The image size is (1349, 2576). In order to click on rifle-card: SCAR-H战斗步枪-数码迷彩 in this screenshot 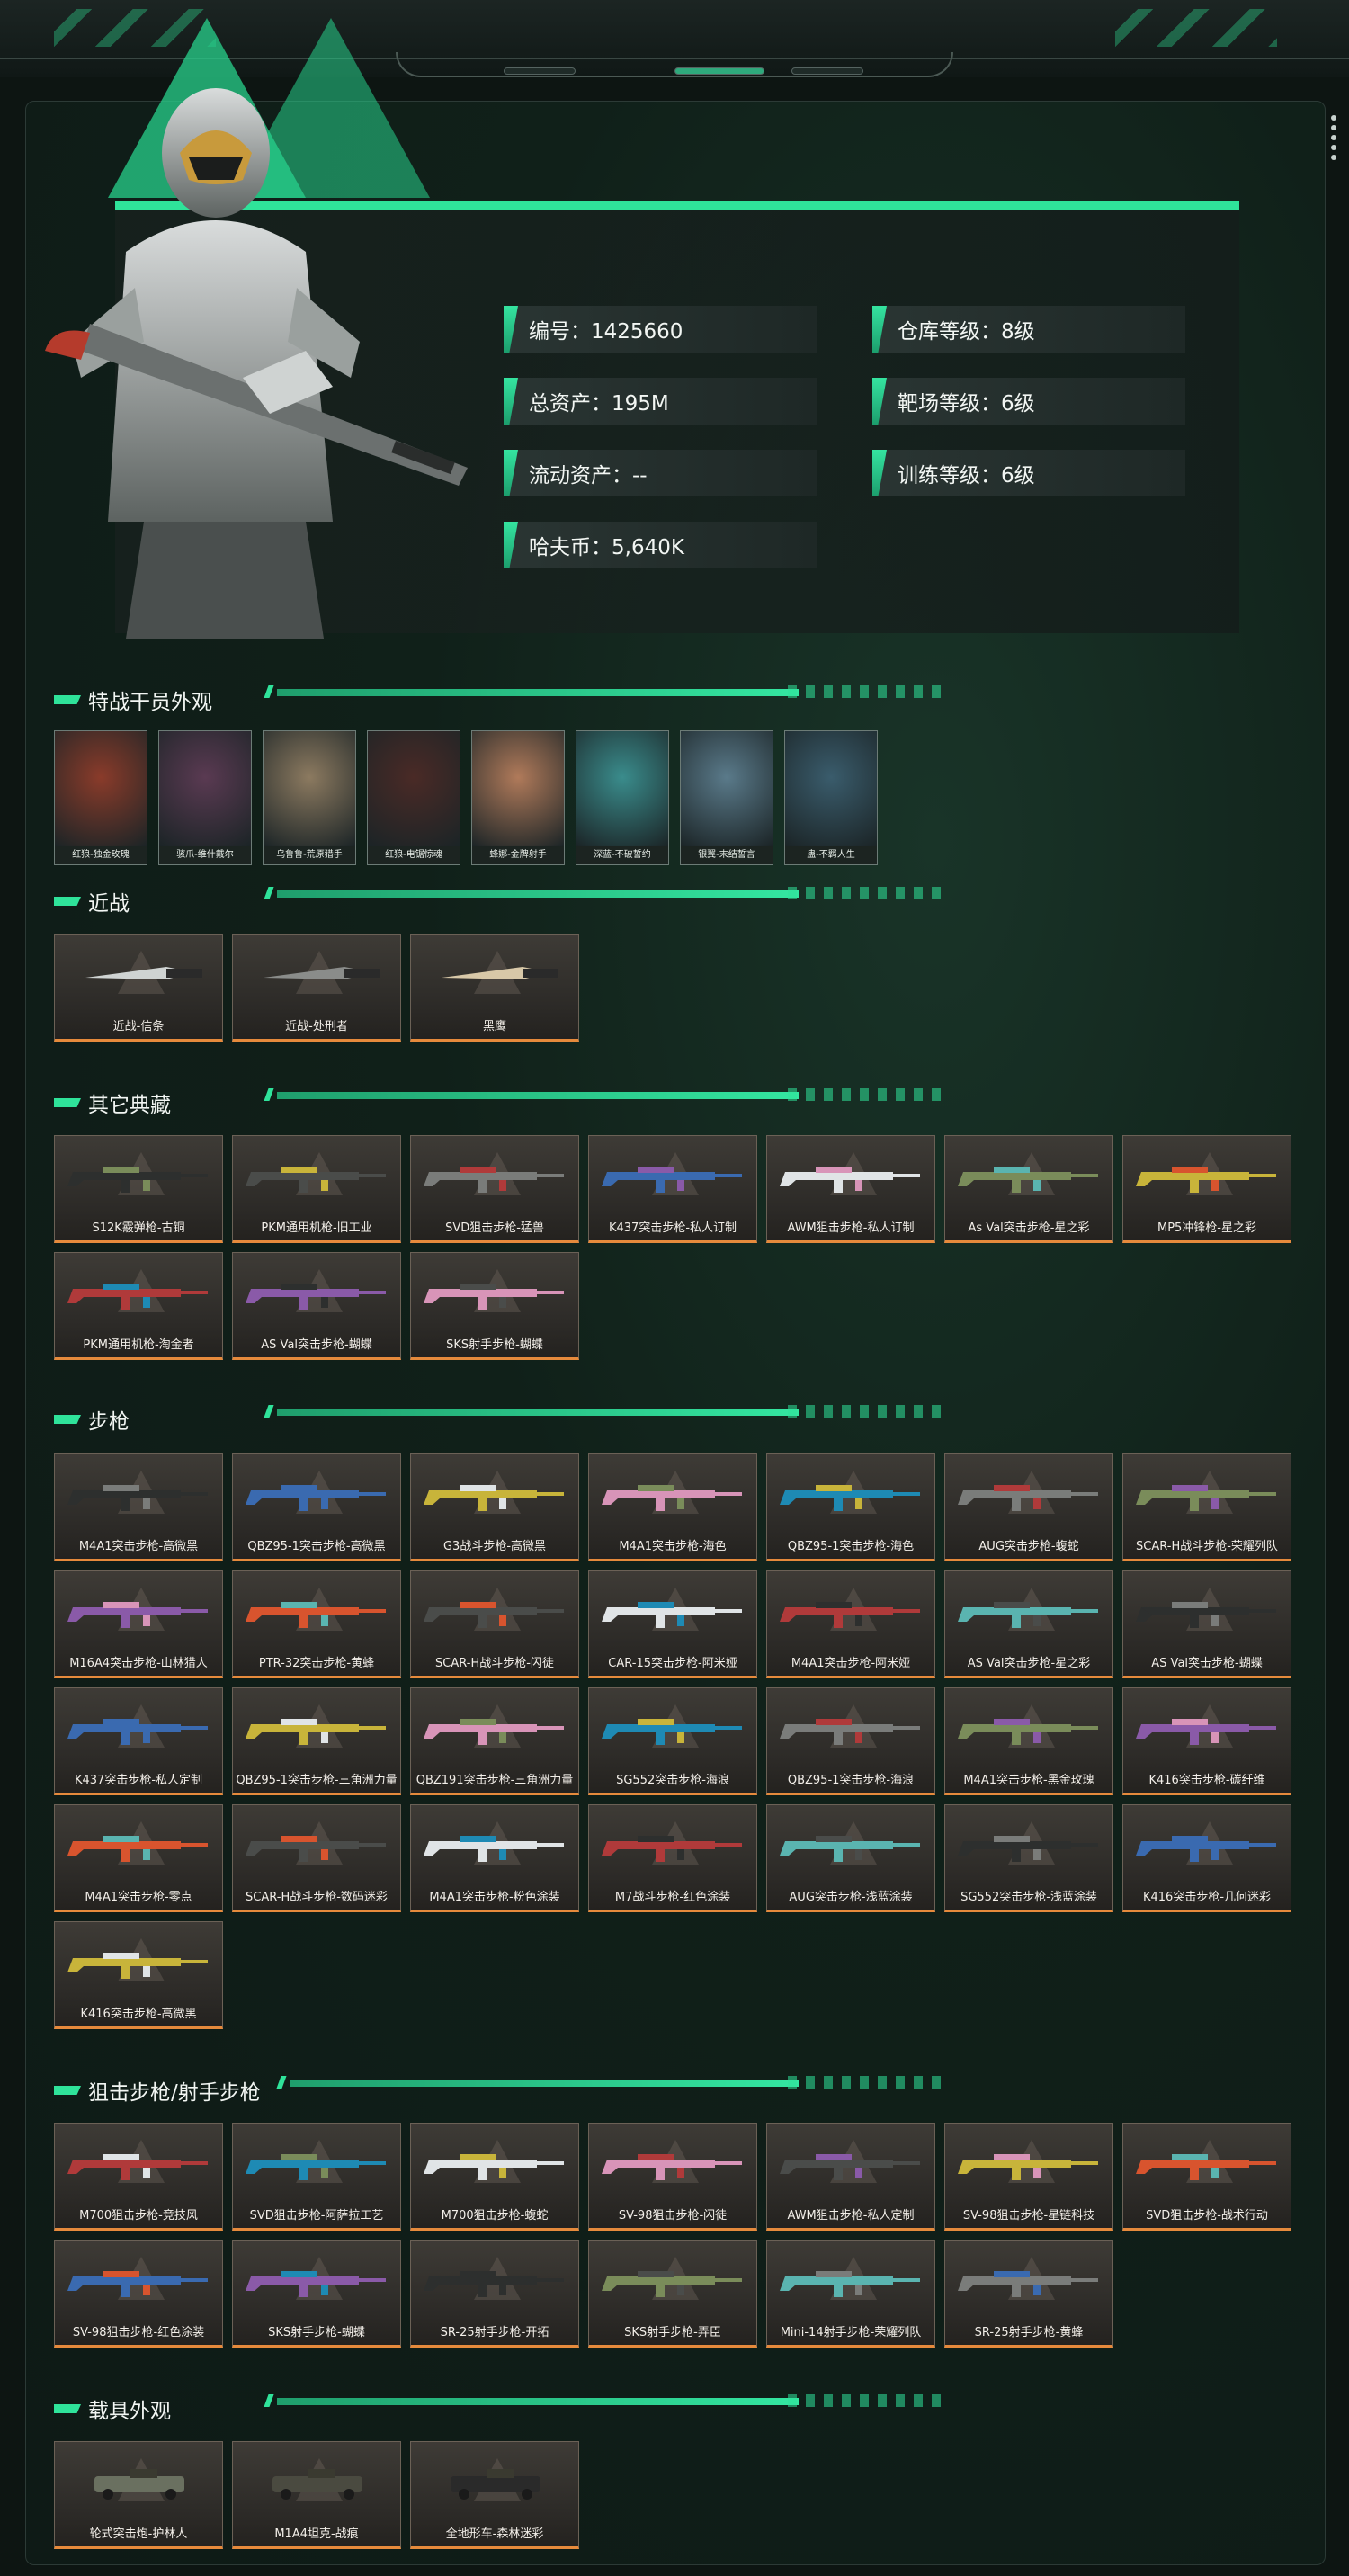, I will do `click(316, 1858)`.